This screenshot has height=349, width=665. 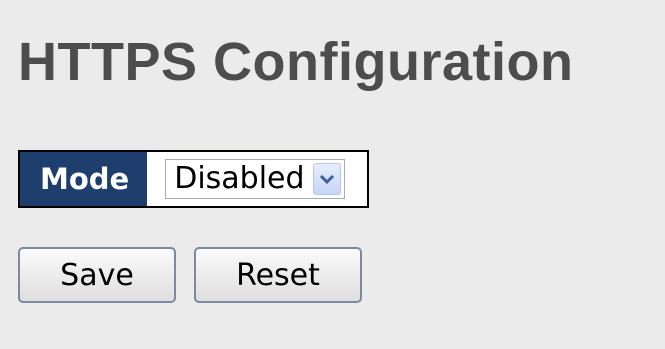 I want to click on mode-row: Mode Disabled, so click(x=193, y=179).